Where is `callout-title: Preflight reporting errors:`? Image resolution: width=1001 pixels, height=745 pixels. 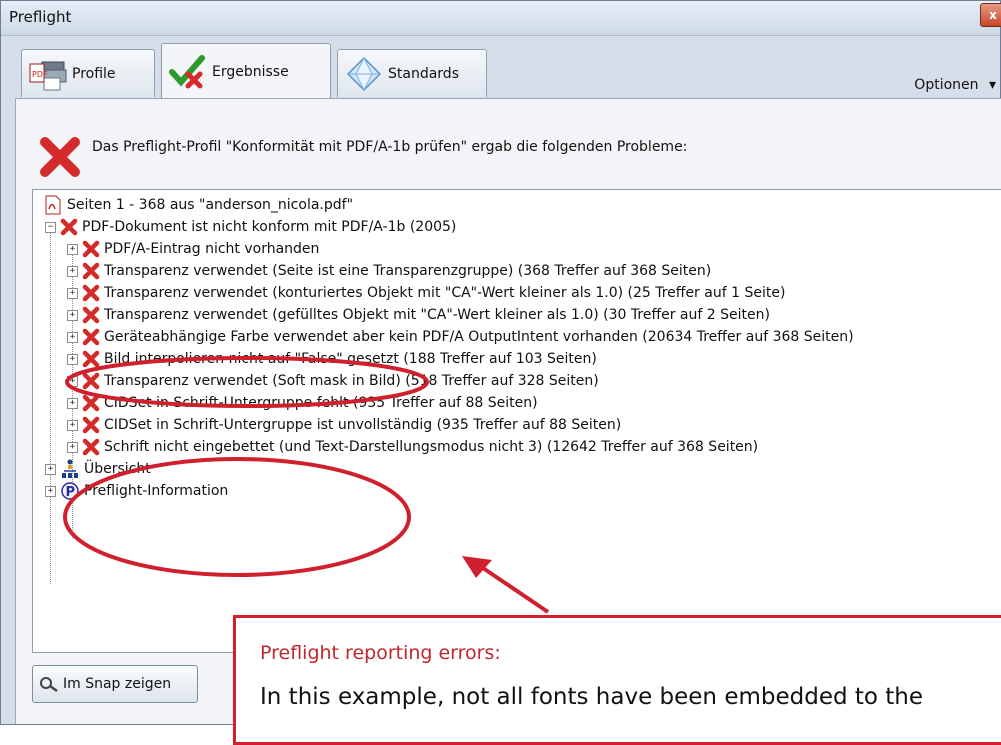 callout-title: Preflight reporting errors: is located at coordinates (380, 653).